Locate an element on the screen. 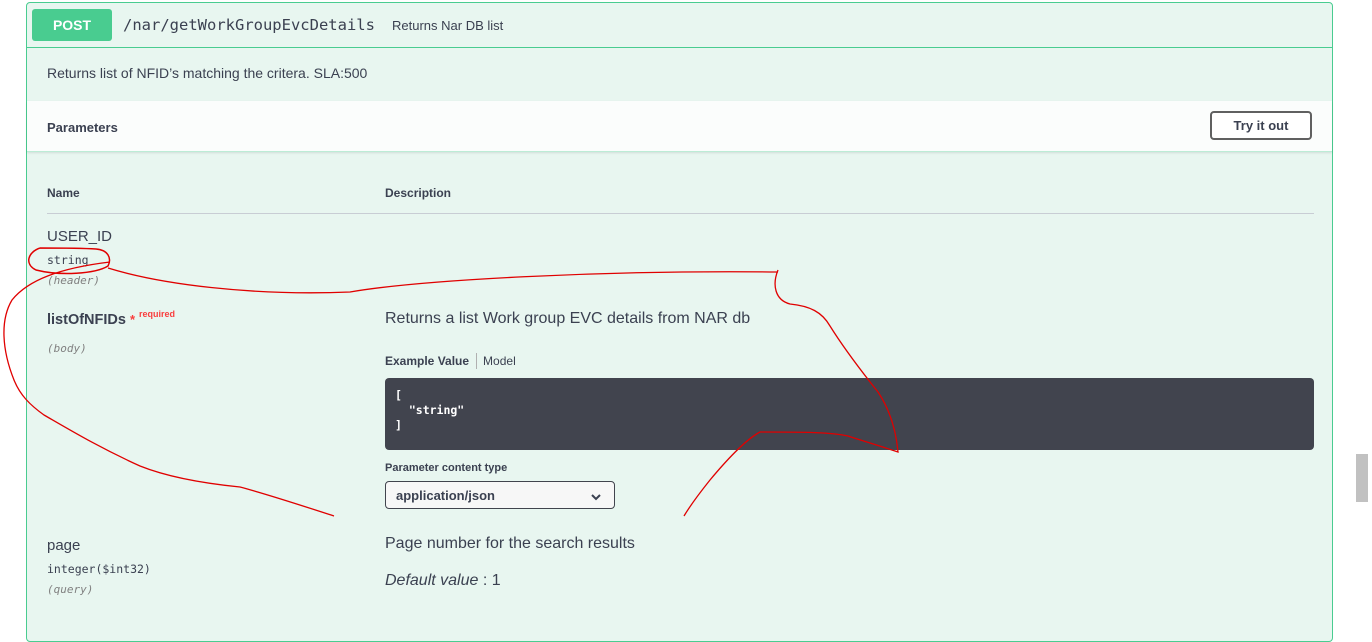 Image resolution: width=1372 pixels, height=642 pixels. column-header-name: Name is located at coordinates (63, 193).